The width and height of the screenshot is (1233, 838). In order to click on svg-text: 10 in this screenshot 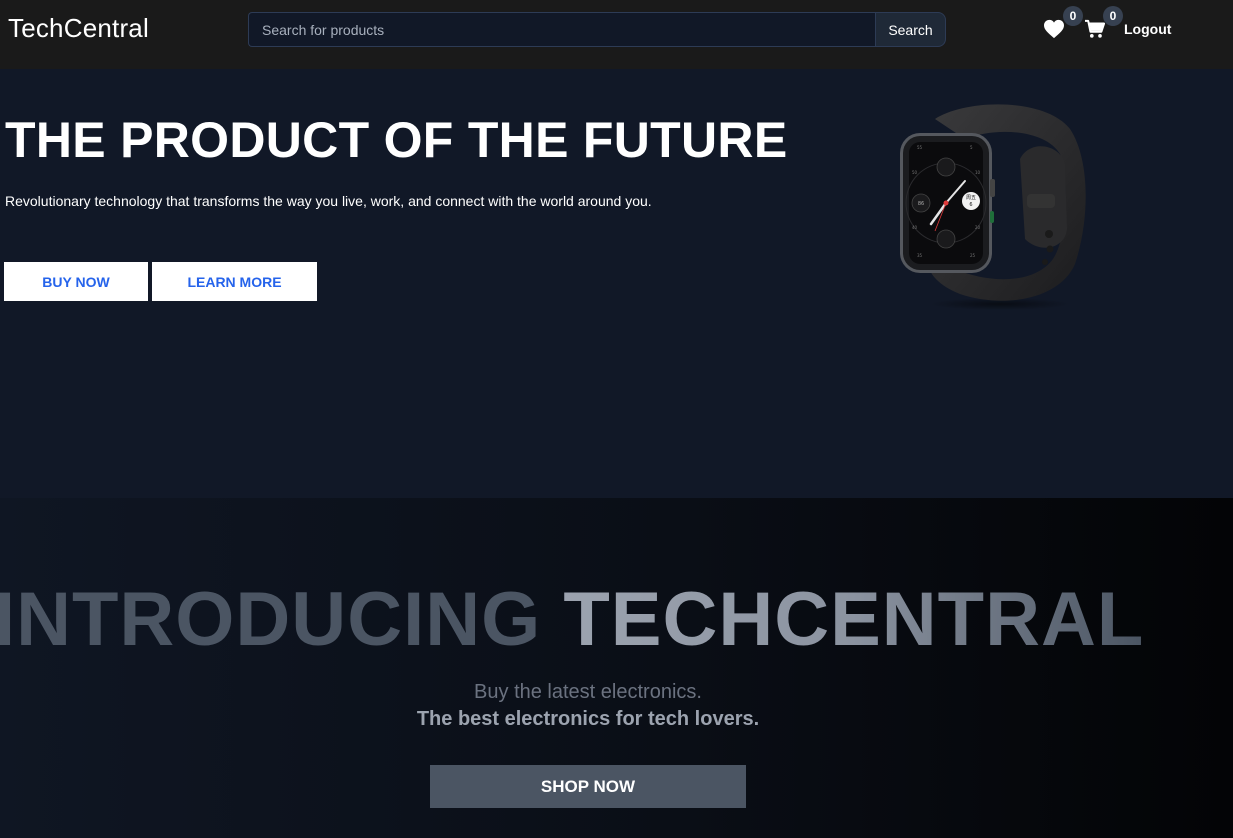, I will do `click(978, 172)`.